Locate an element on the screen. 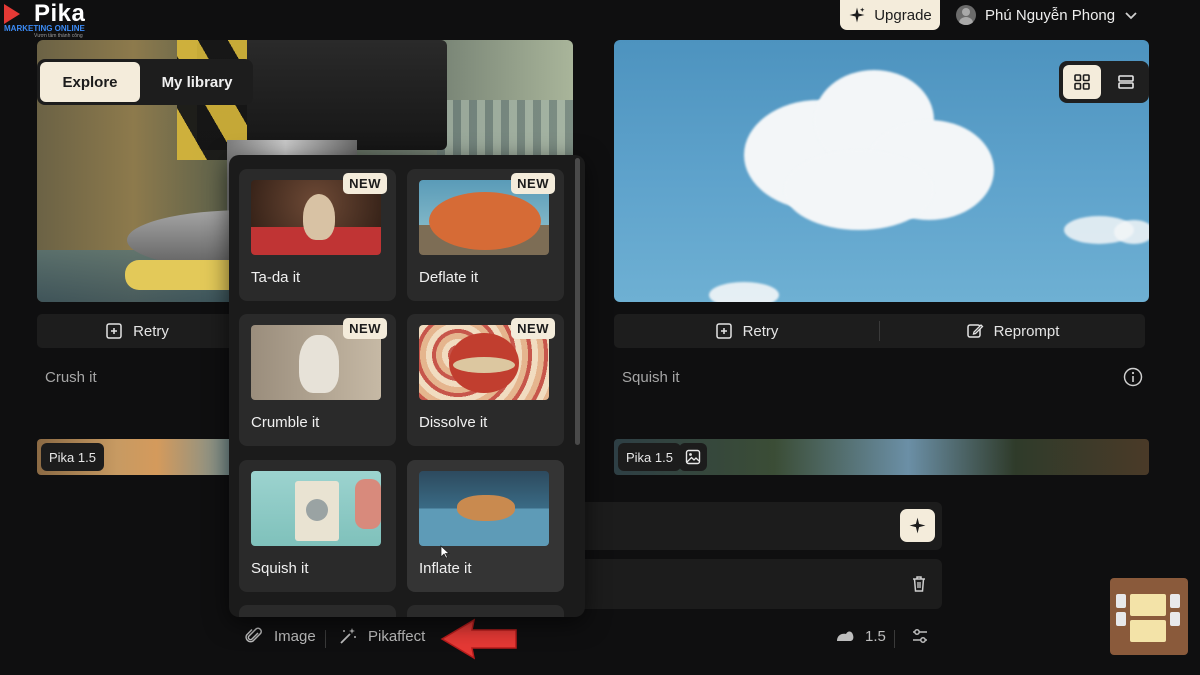  model-version: 1.5 is located at coordinates (875, 636).